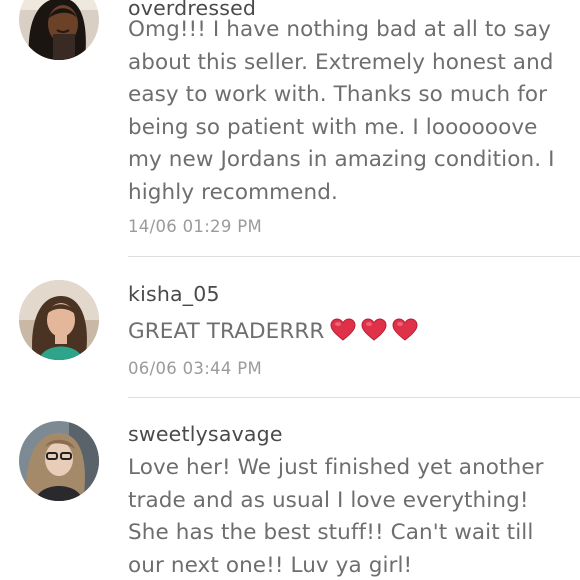 The height and width of the screenshot is (580, 580). Describe the element at coordinates (328, 500) in the screenshot. I see `comment-text-line: trade and as usual I love everything!` at that location.